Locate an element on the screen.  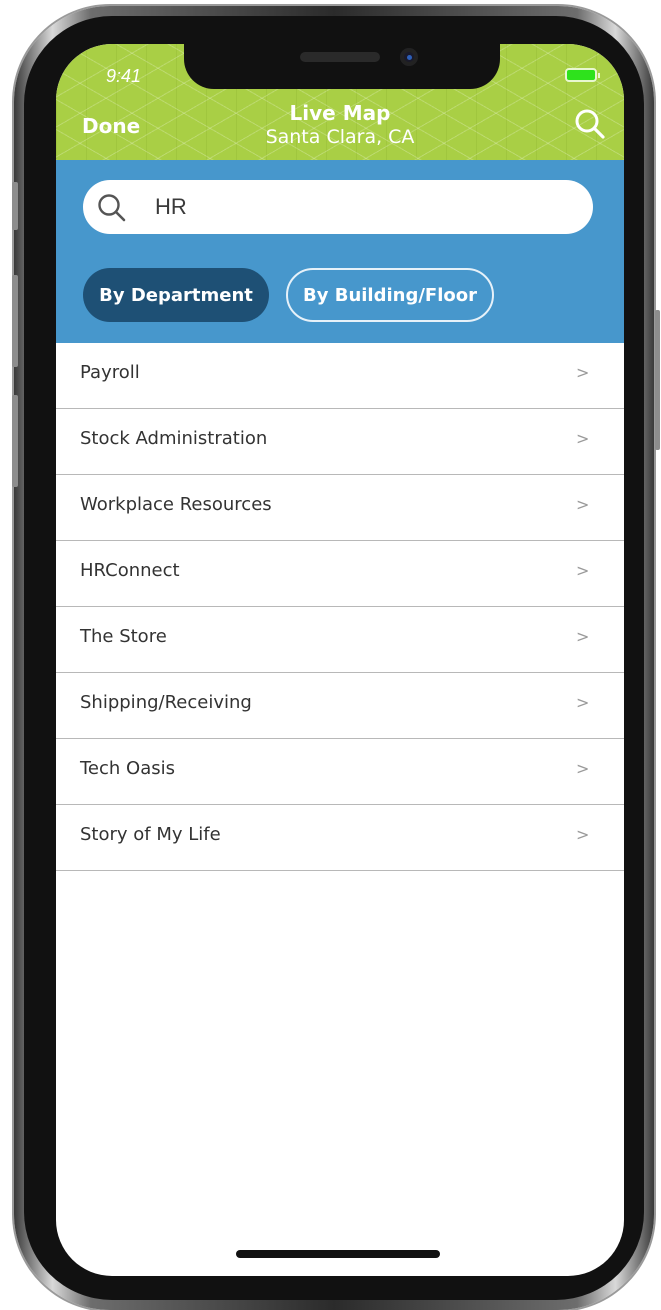
search-panel: By Department By Building/Floor is located at coordinates (340, 251).